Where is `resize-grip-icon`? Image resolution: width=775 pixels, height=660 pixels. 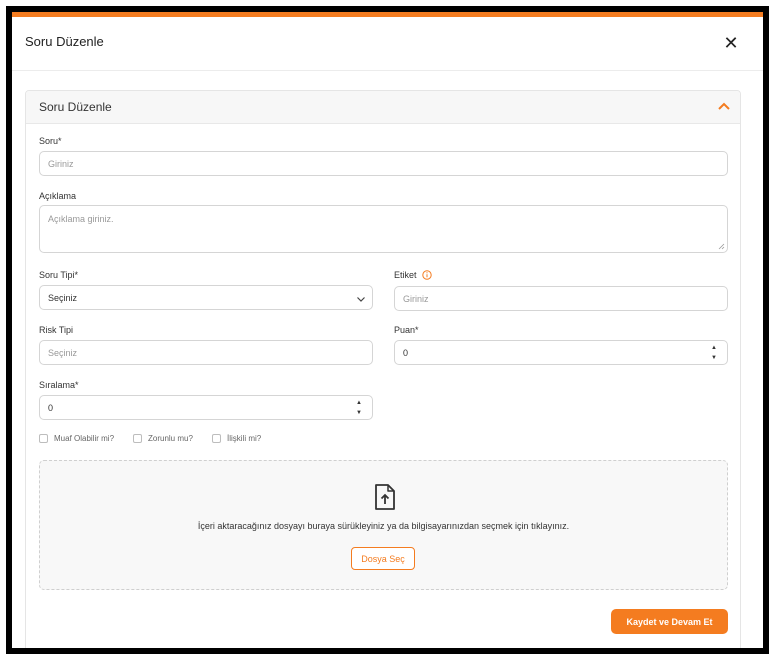 resize-grip-icon is located at coordinates (721, 246).